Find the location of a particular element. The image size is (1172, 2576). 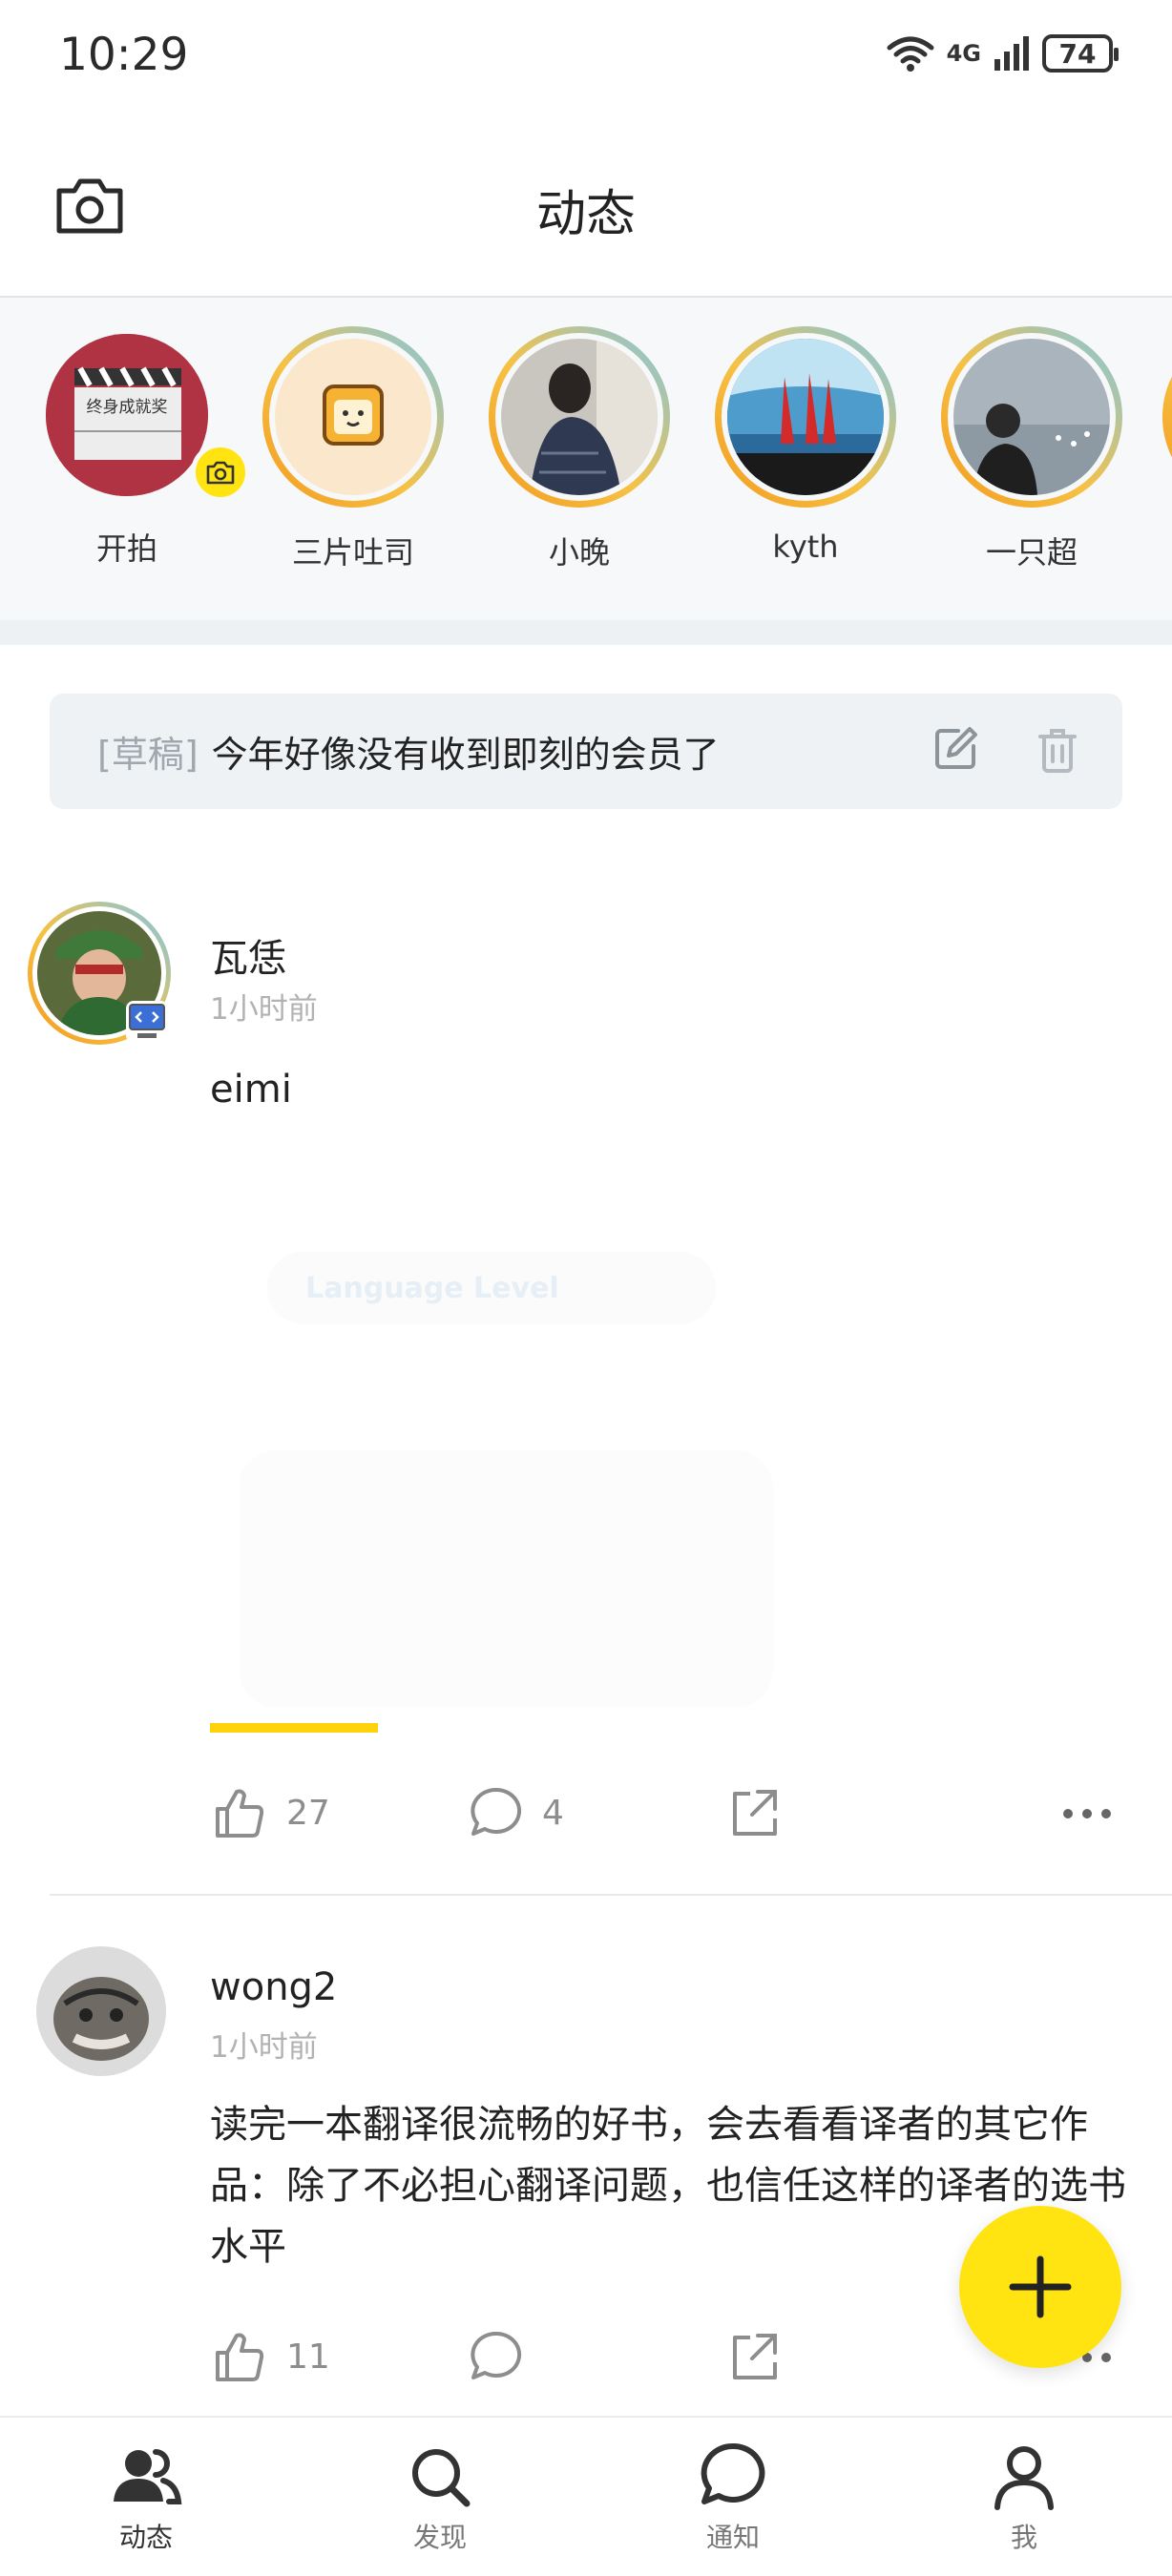

story-camera-badge is located at coordinates (220, 472).